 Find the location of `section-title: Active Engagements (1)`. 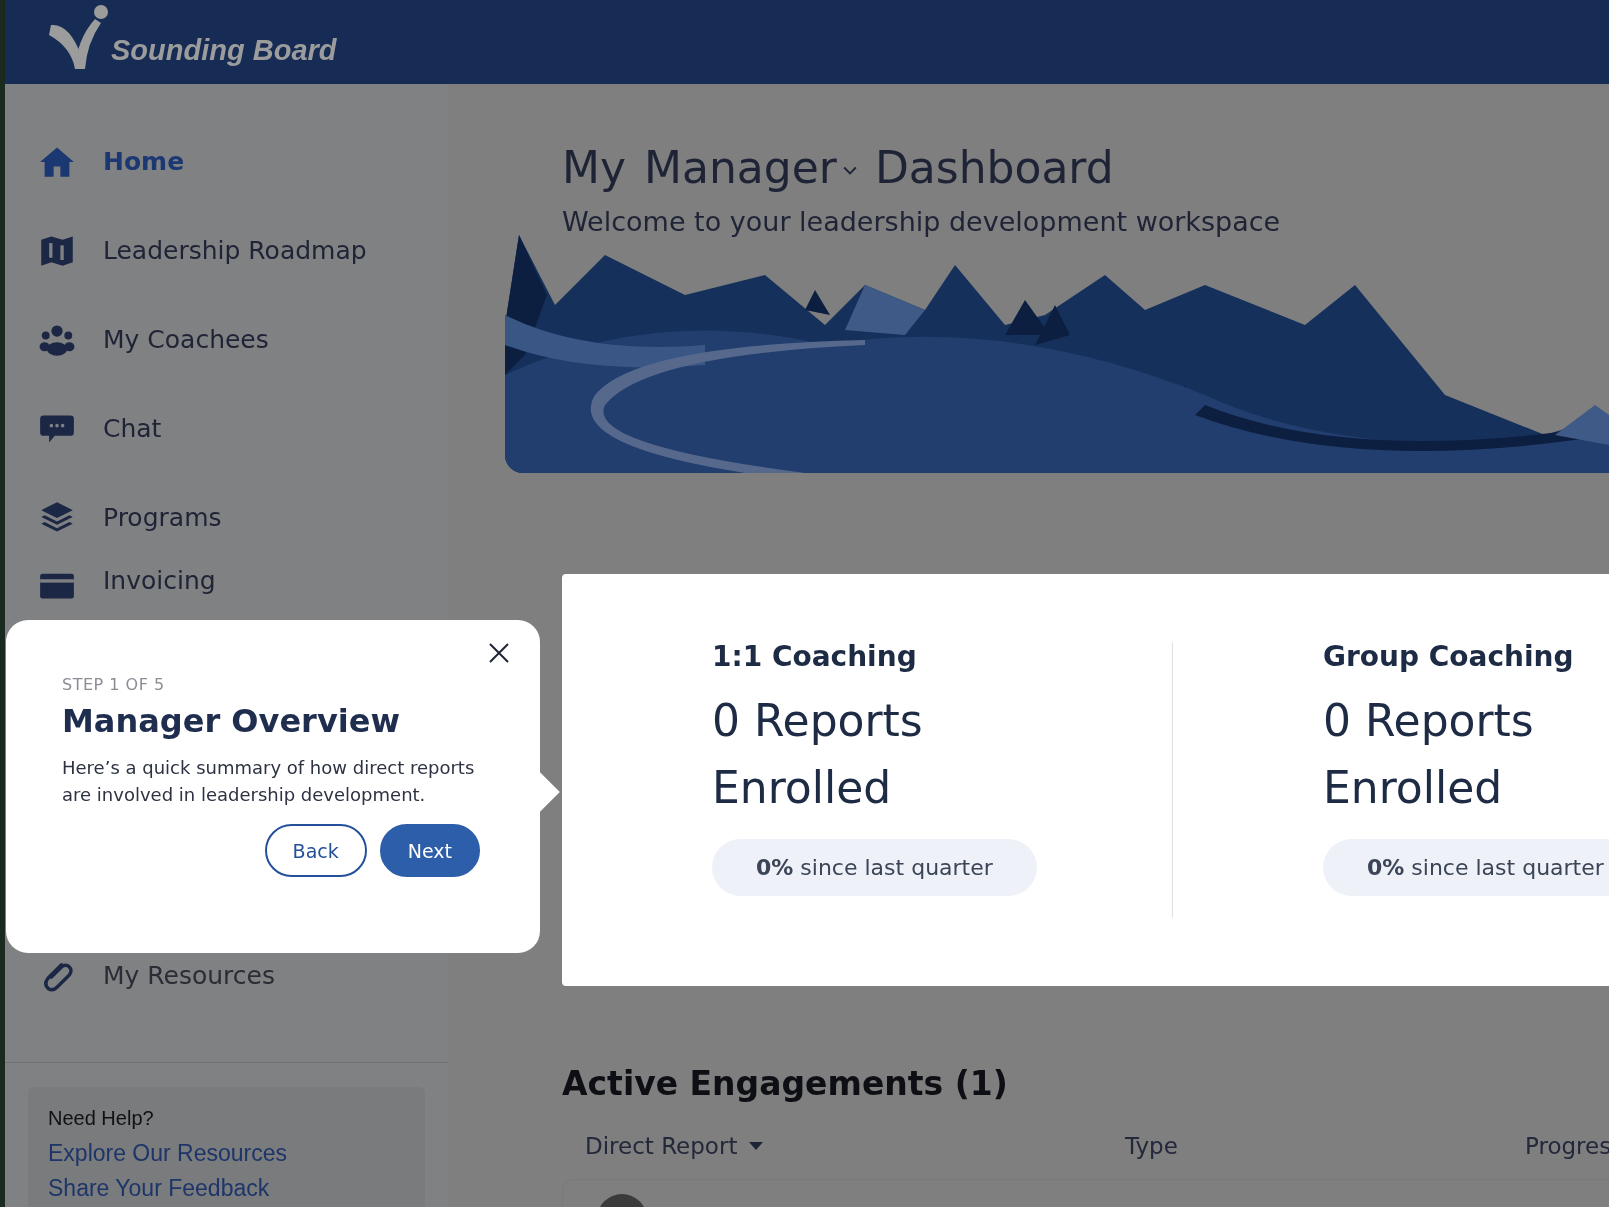

section-title: Active Engagements (1) is located at coordinates (785, 1083).